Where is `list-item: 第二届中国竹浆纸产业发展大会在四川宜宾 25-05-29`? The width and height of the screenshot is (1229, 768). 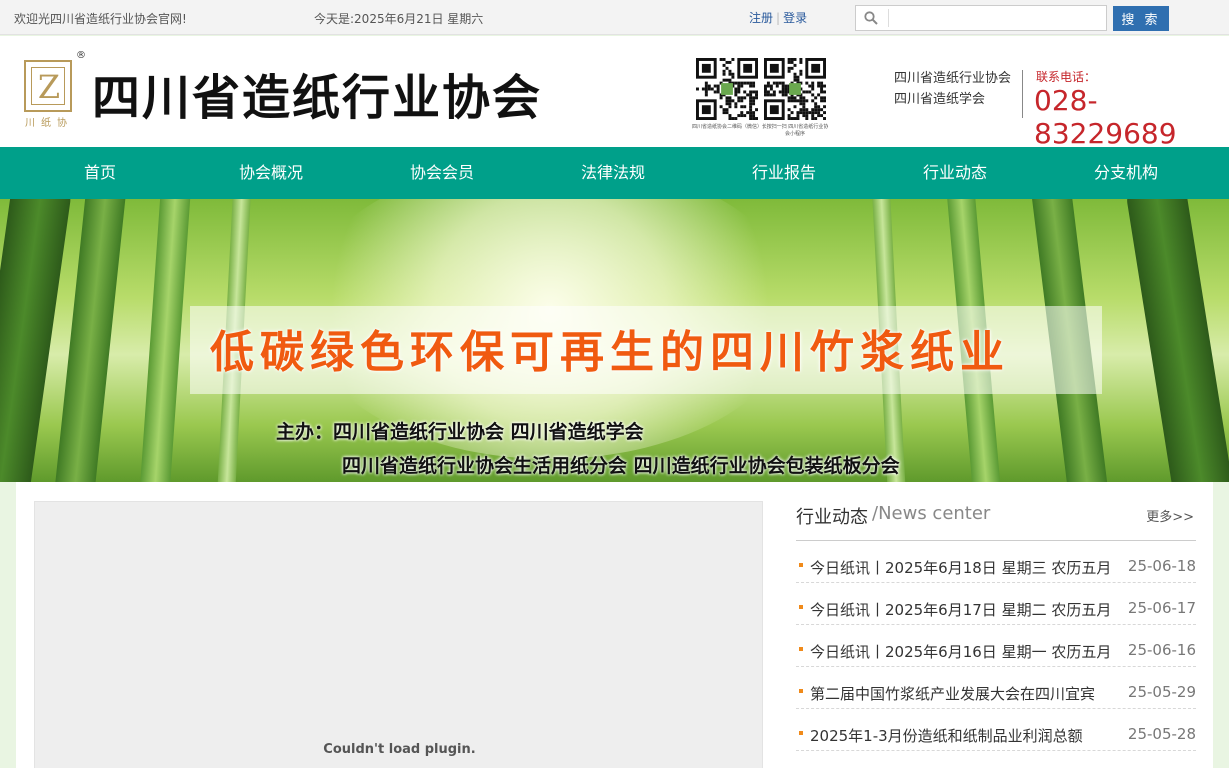 list-item: 第二届中国竹浆纸产业发展大会在四川宜宾 25-05-29 is located at coordinates (996, 688).